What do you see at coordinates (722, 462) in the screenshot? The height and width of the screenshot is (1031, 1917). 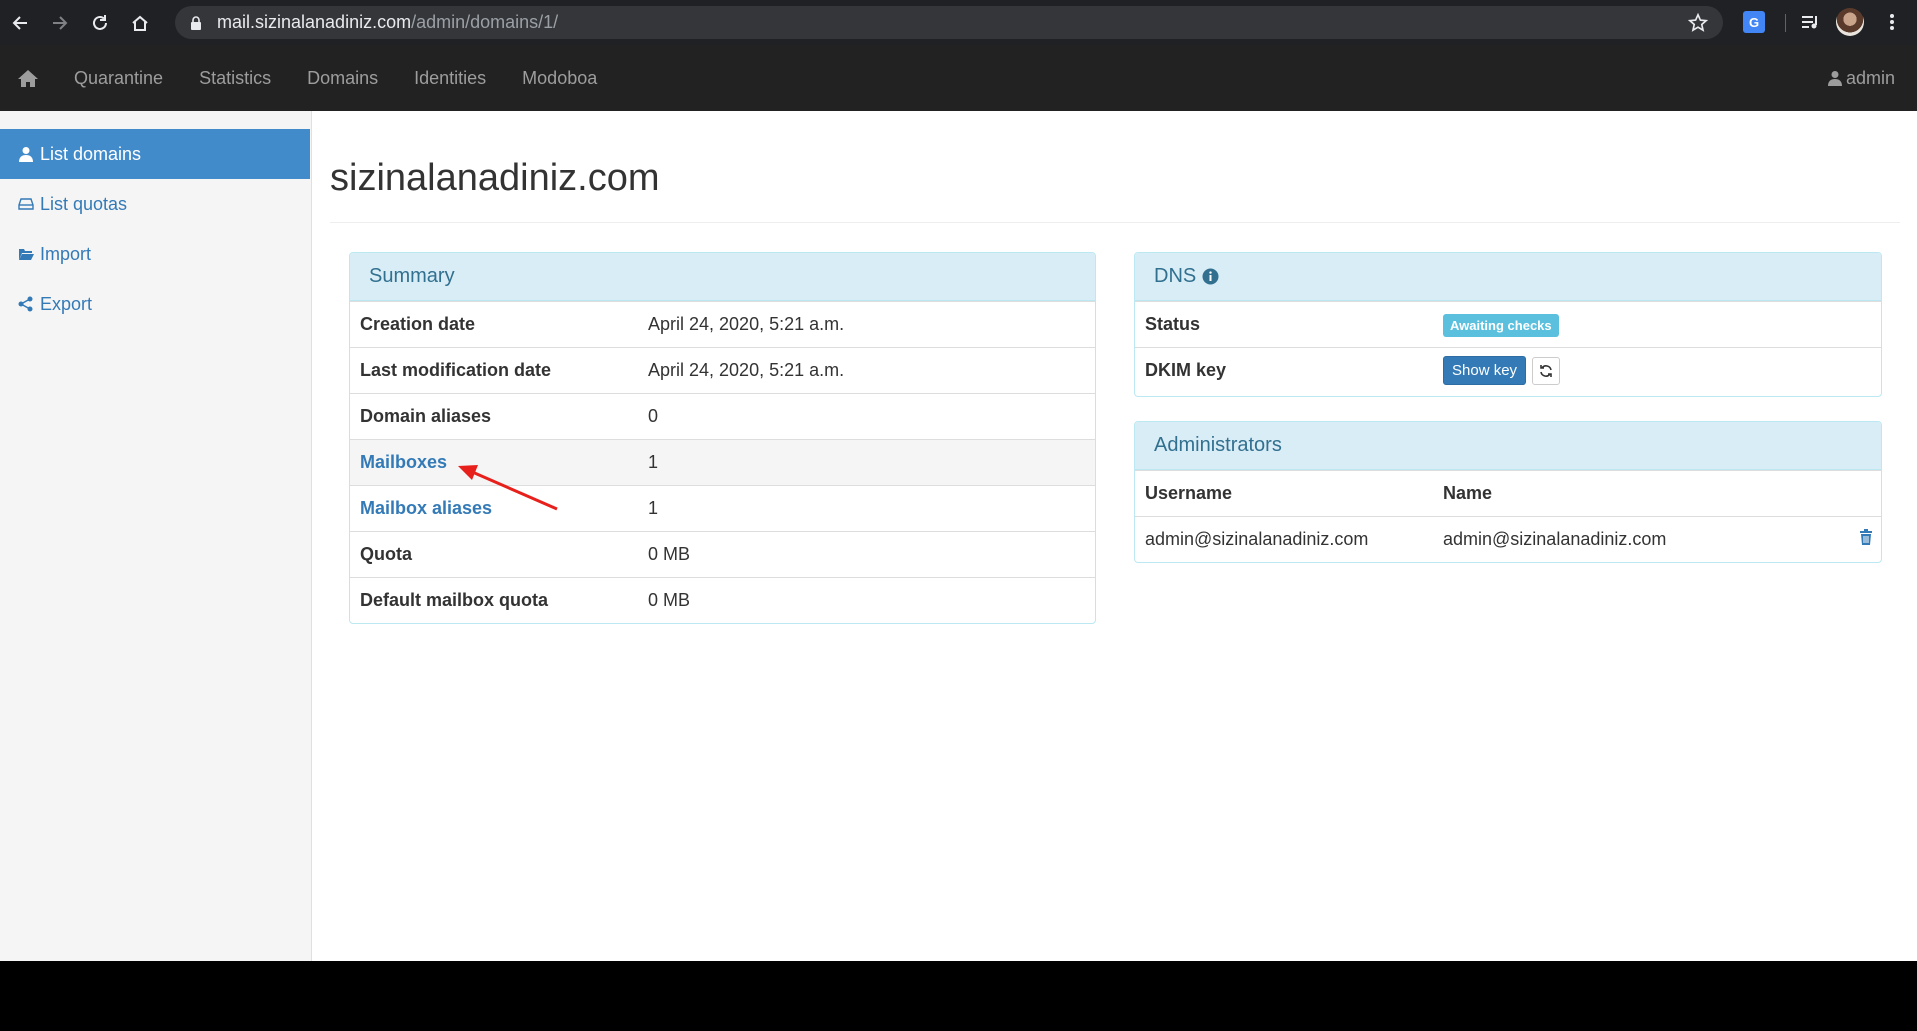 I see `table-row: Mailboxes 1` at bounding box center [722, 462].